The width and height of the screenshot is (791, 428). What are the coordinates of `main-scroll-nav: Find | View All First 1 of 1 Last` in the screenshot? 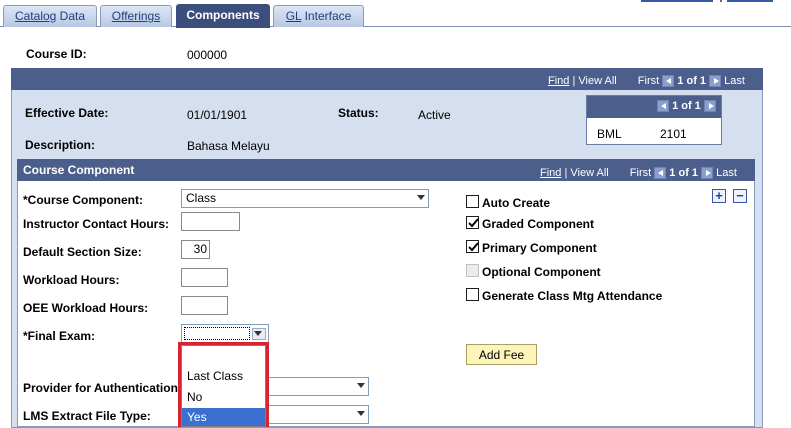 It's located at (646, 81).